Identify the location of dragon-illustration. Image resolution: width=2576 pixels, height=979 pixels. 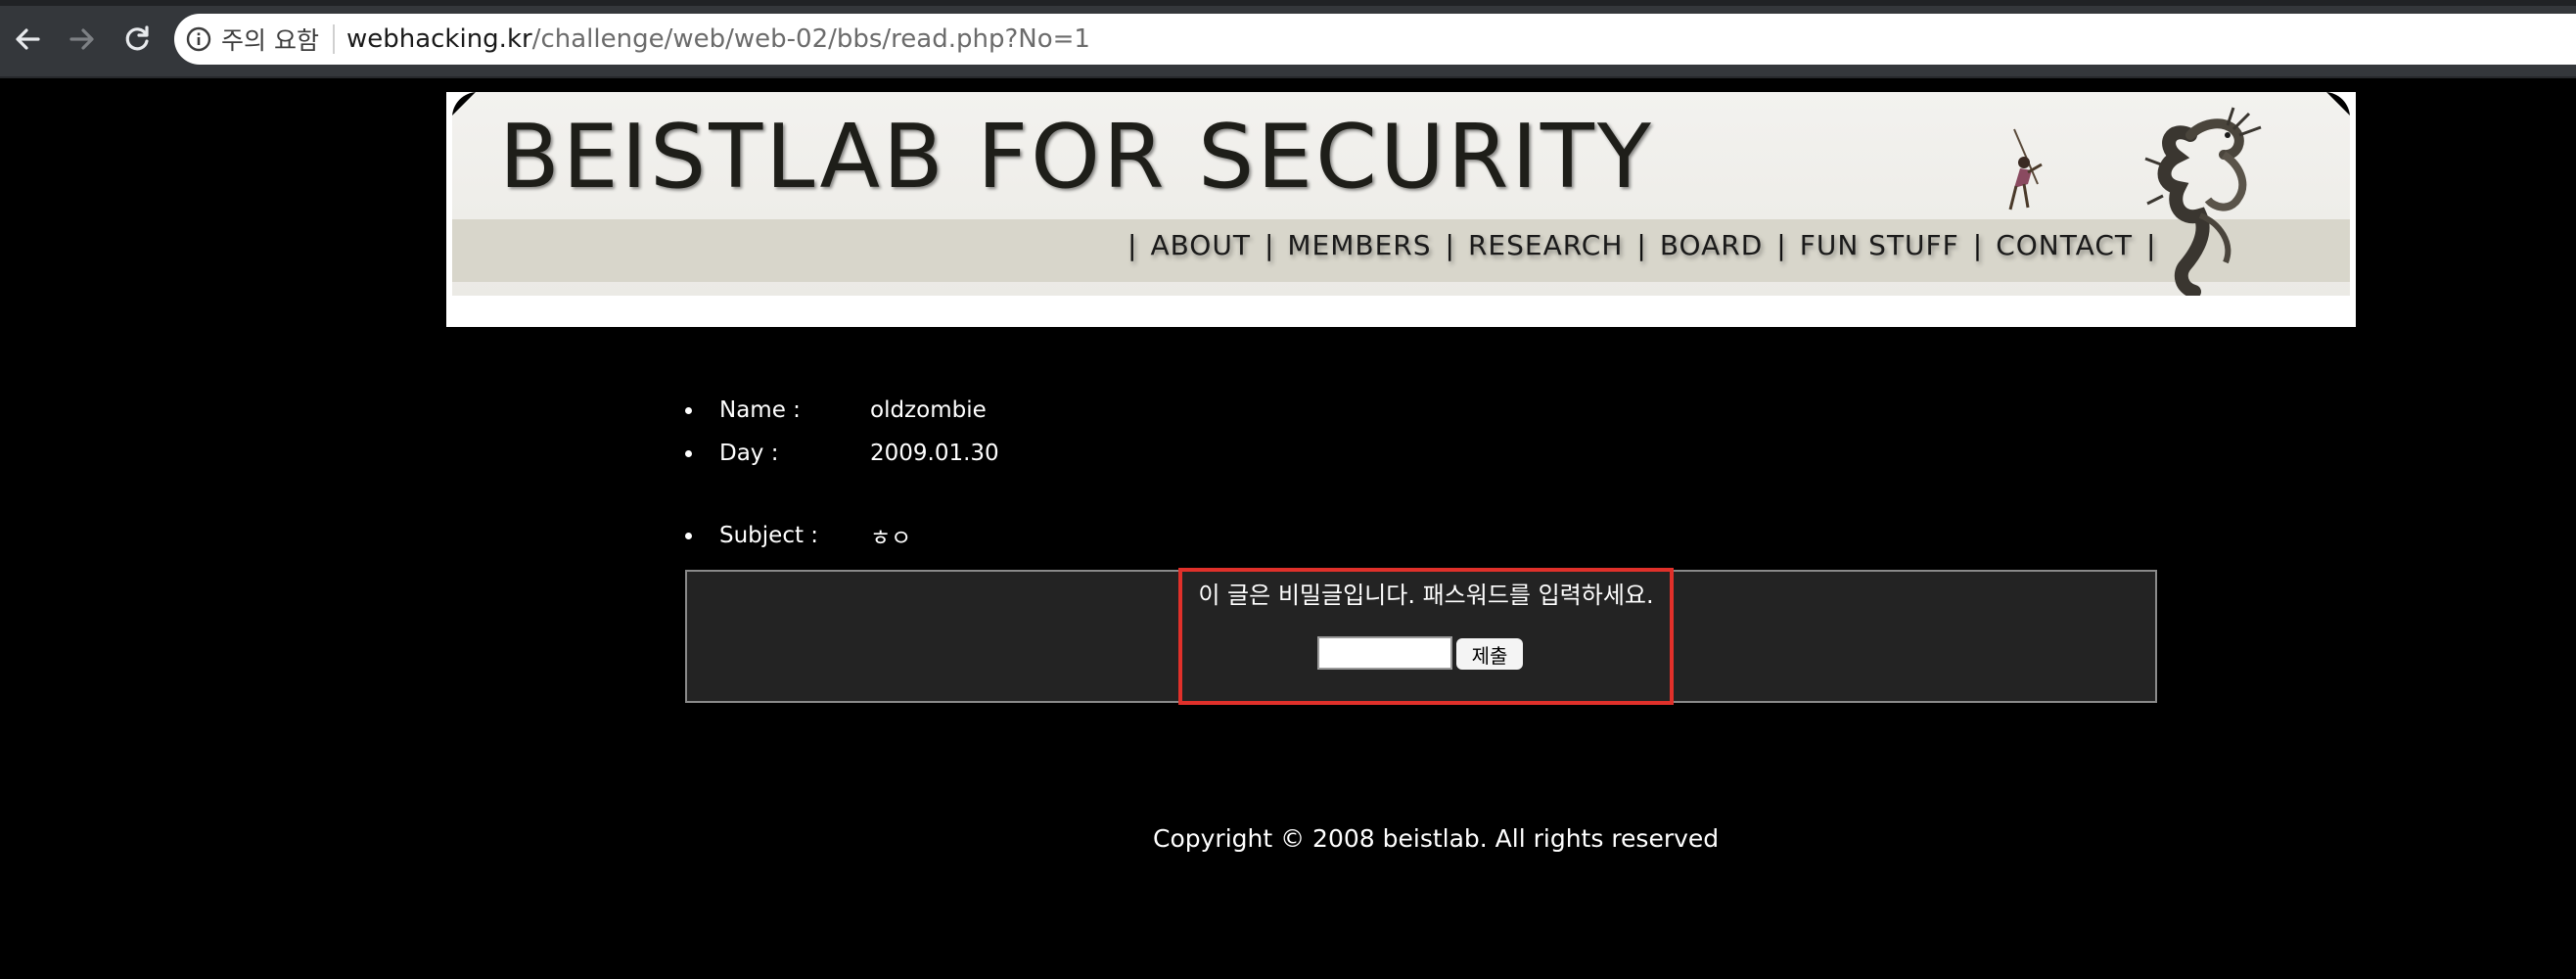
(2203, 201).